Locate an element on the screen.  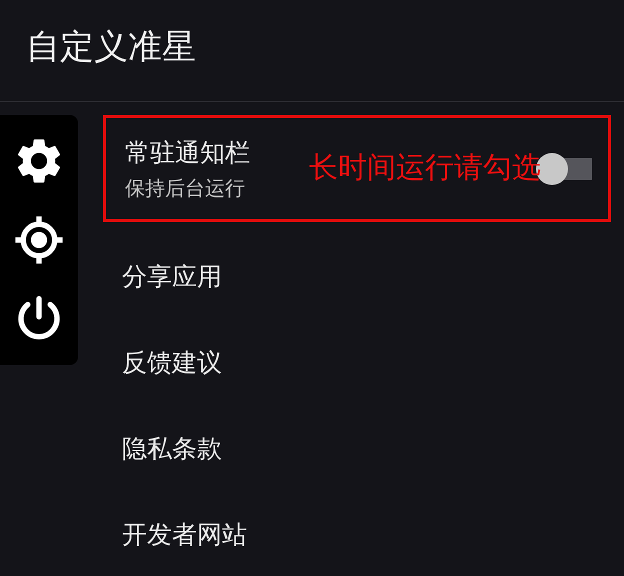
item-title: 分享应用 is located at coordinates (172, 276).